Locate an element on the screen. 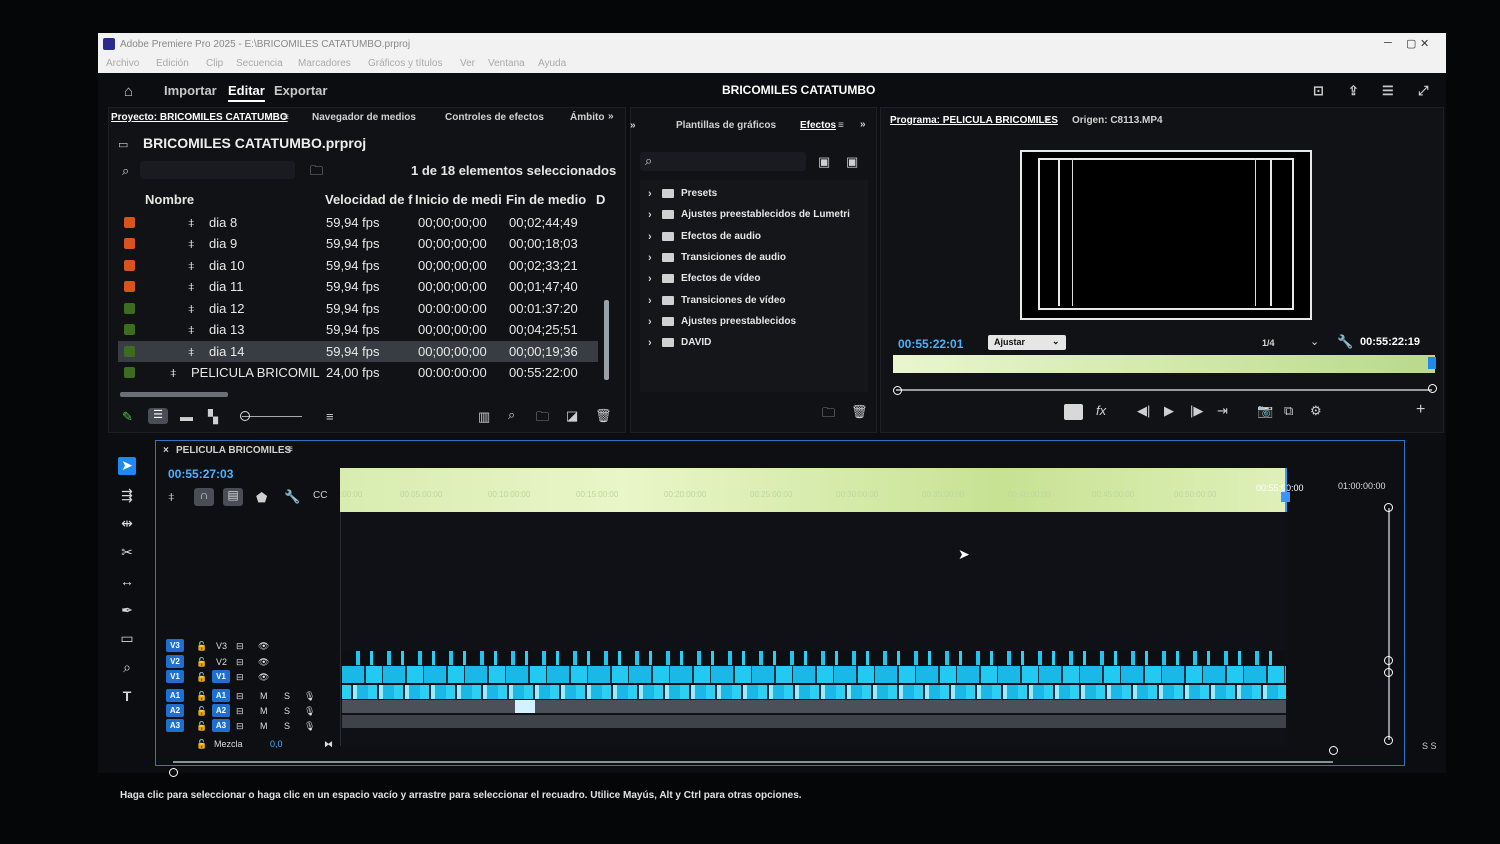 The height and width of the screenshot is (844, 1500). nav-edit: Editar is located at coordinates (246, 92).